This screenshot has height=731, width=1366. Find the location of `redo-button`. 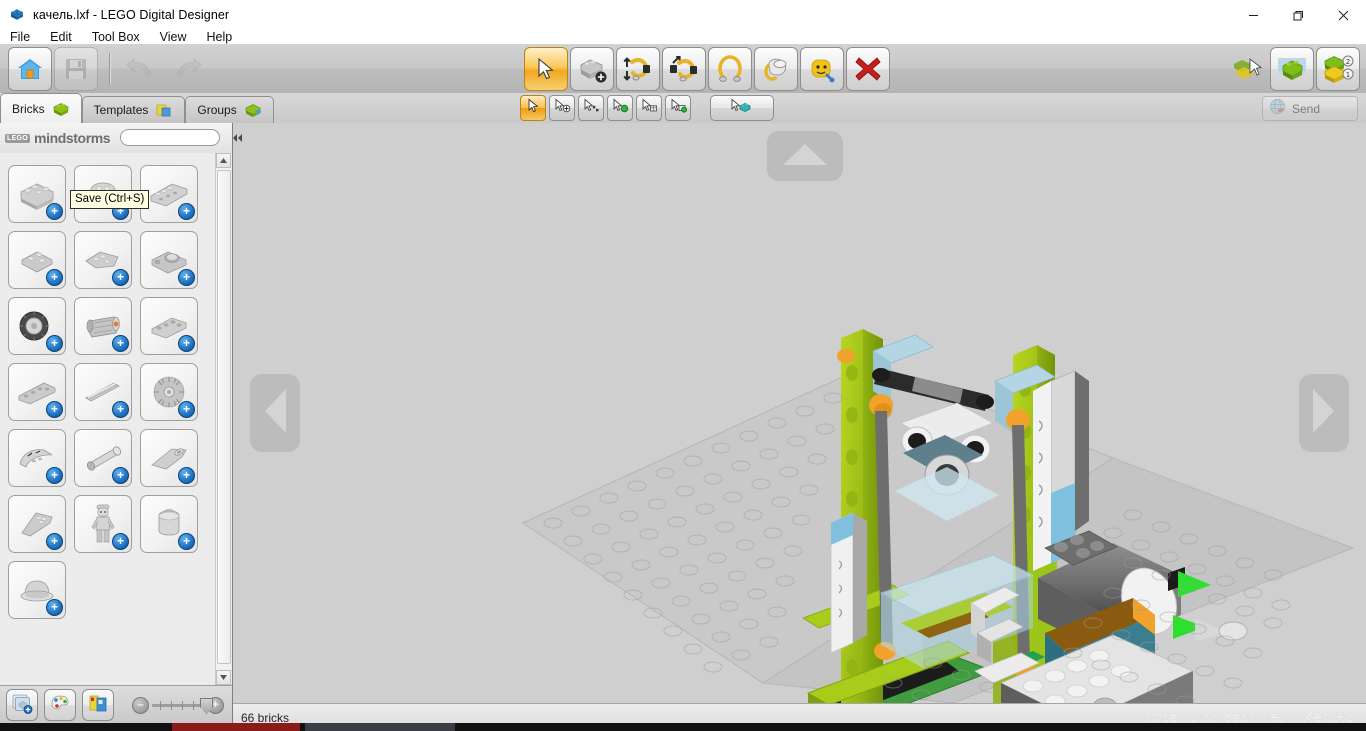

redo-button is located at coordinates (187, 69).